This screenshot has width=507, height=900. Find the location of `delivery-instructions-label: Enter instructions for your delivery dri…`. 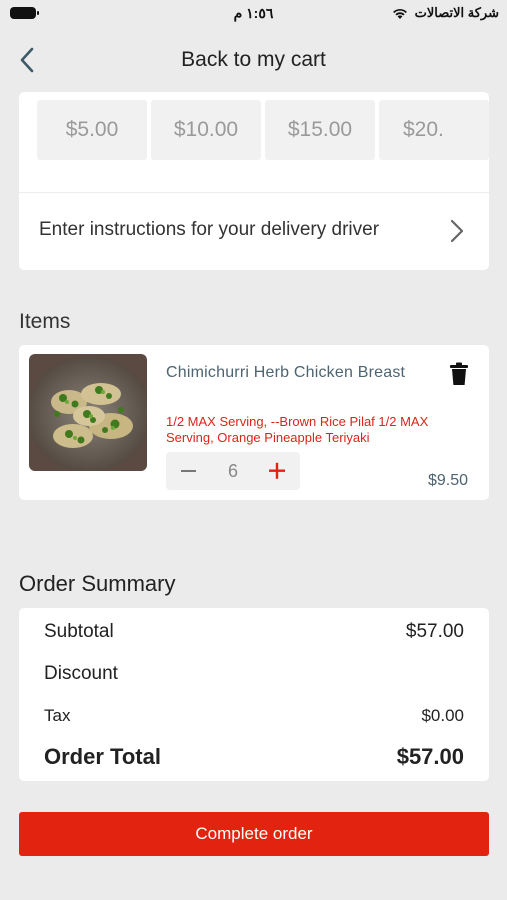

delivery-instructions-label: Enter instructions for your delivery dri… is located at coordinates (209, 229).